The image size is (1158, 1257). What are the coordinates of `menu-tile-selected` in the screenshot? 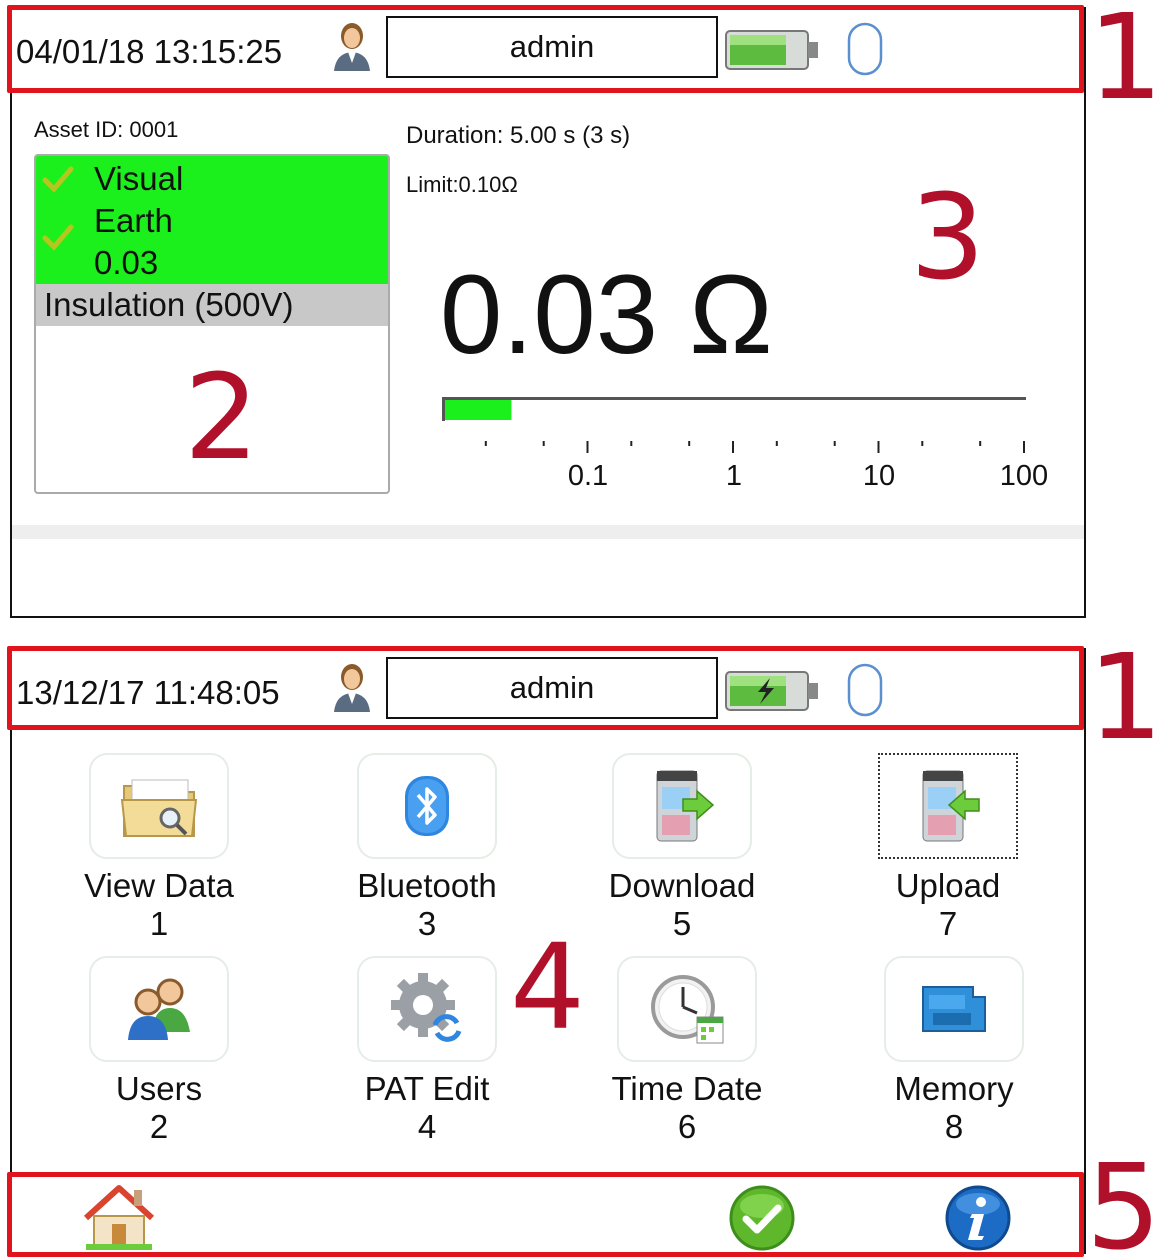 It's located at (948, 806).